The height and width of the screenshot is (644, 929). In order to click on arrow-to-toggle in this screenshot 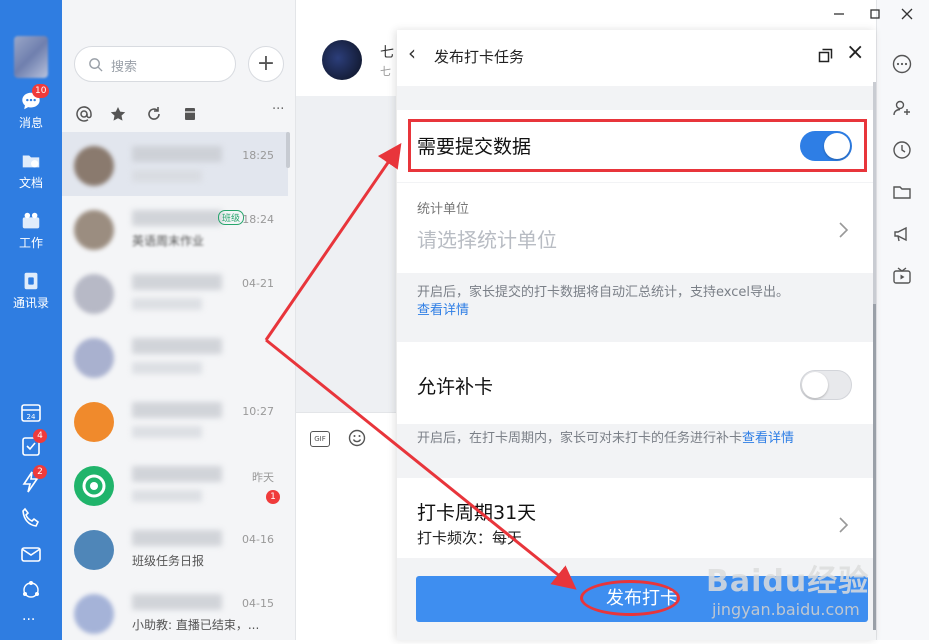, I will do `click(333, 242)`.